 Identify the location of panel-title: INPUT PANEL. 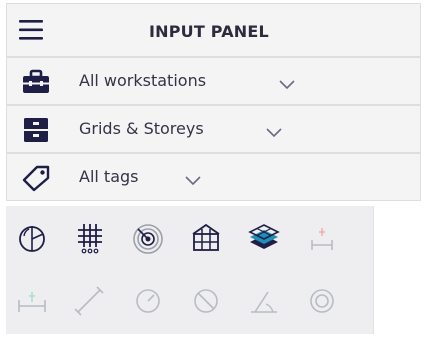
(209, 31).